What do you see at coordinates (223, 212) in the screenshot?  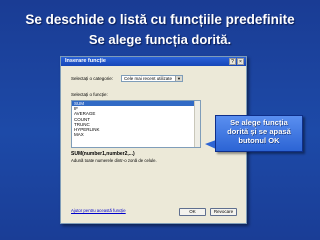 I see `cancel-button: Revocare` at bounding box center [223, 212].